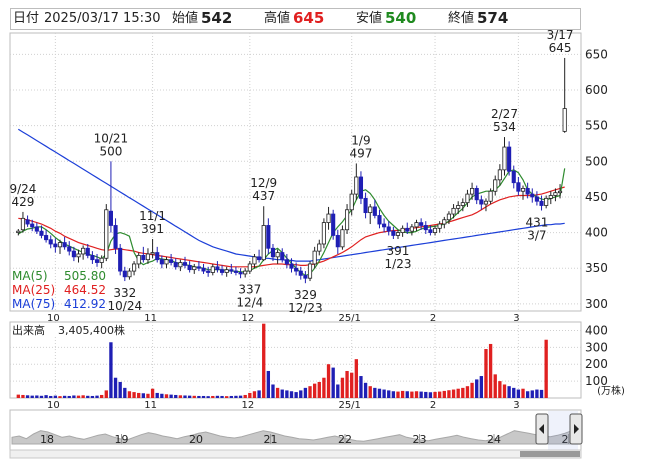 This screenshot has height=470, width=653. Describe the element at coordinates (150, 405) in the screenshot. I see `month-tick-label: 11` at that location.